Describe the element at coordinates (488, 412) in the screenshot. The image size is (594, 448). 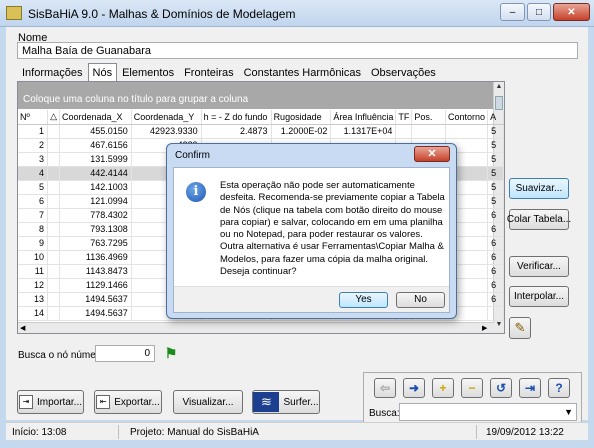
I see `busca-select: ▼` at that location.